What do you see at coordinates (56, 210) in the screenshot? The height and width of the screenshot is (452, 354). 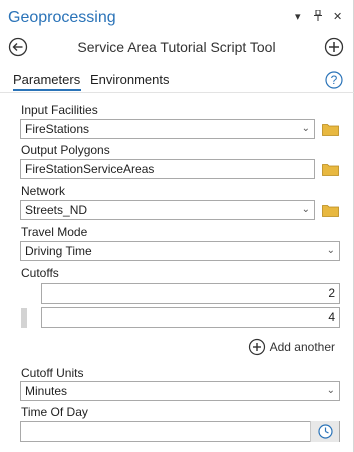 I see `network-value: Streets_ND` at bounding box center [56, 210].